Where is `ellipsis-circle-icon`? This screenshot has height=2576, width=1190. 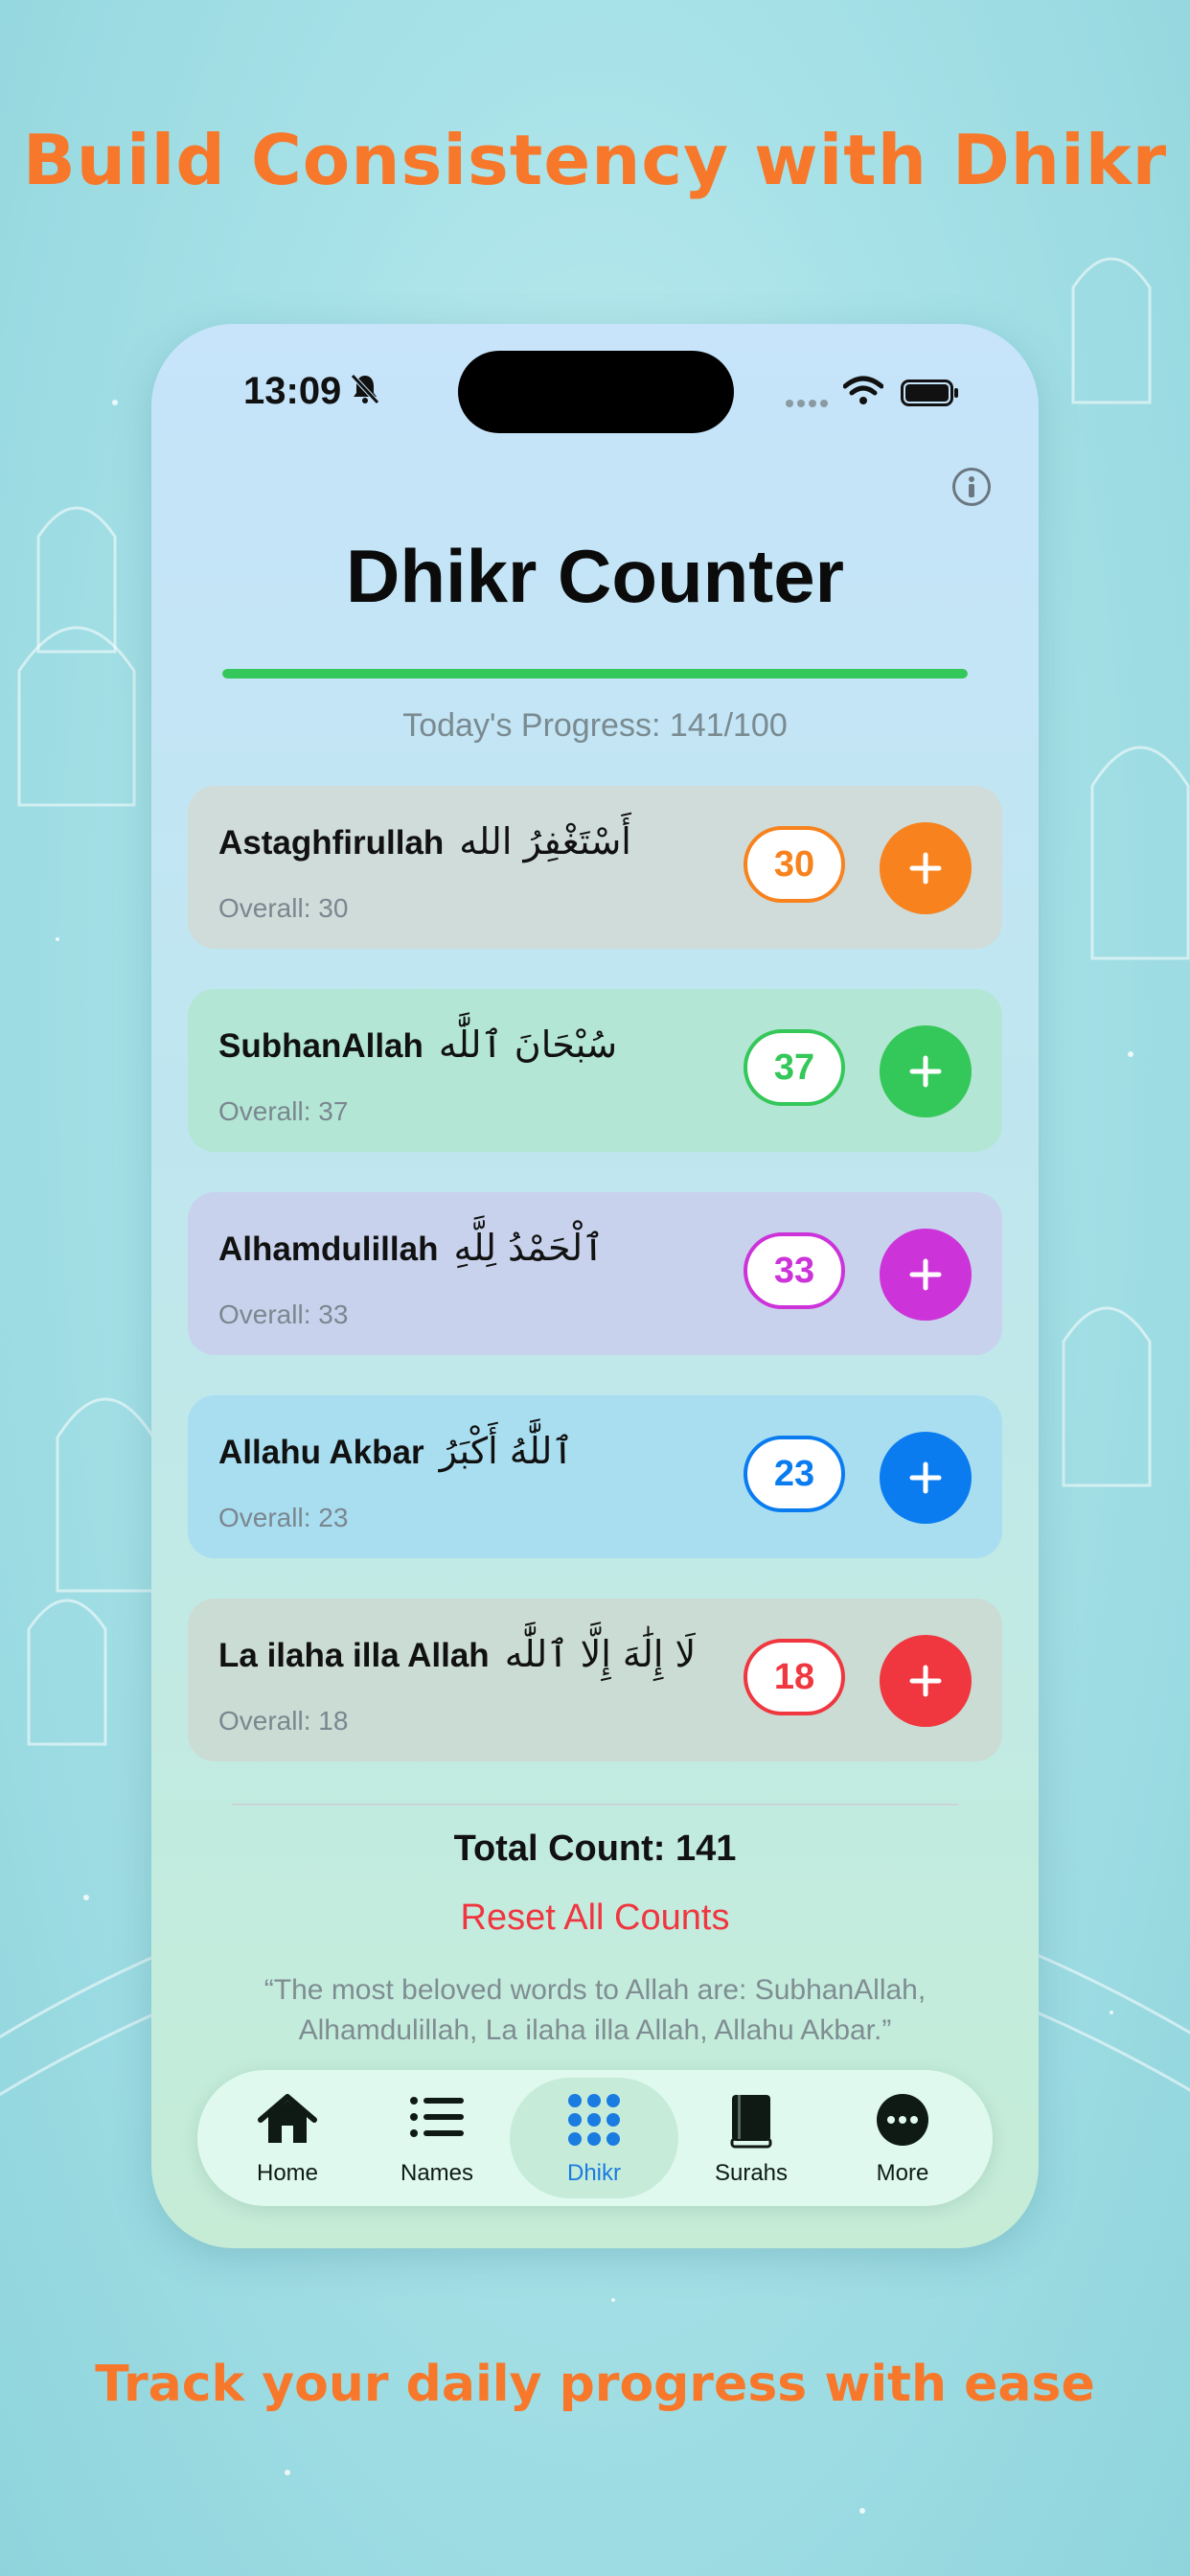 ellipsis-circle-icon is located at coordinates (903, 2120).